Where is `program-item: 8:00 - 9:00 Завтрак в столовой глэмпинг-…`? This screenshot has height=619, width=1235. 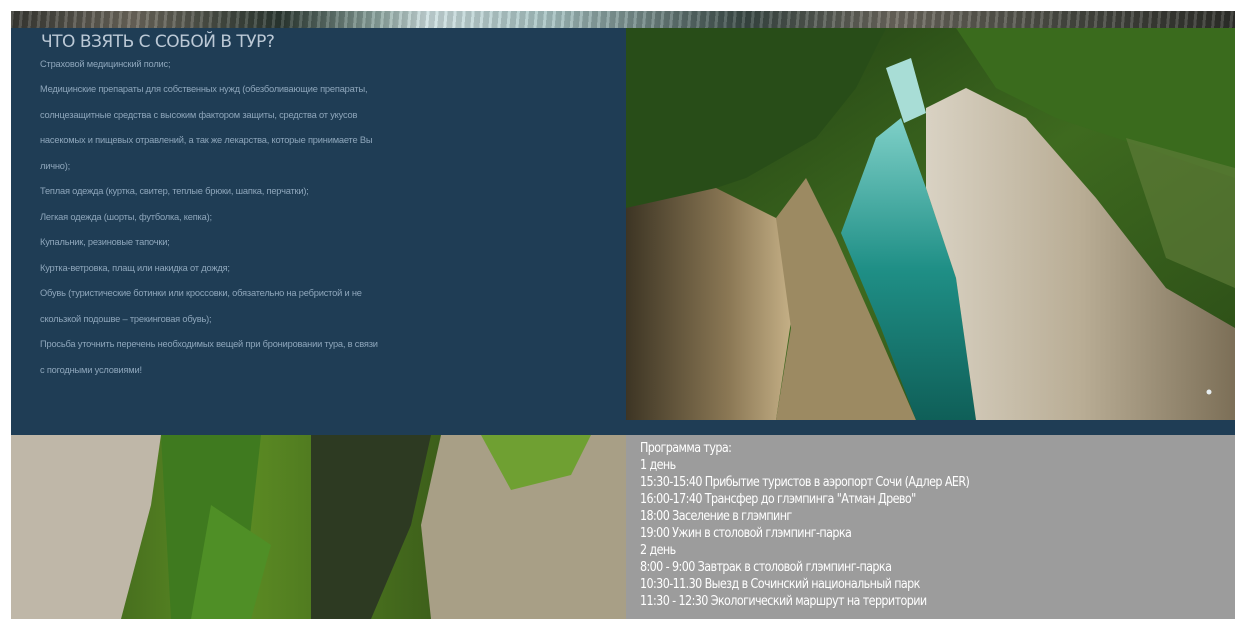 program-item: 8:00 - 9:00 Завтрак в столовой глэмпинг-… is located at coordinates (766, 567).